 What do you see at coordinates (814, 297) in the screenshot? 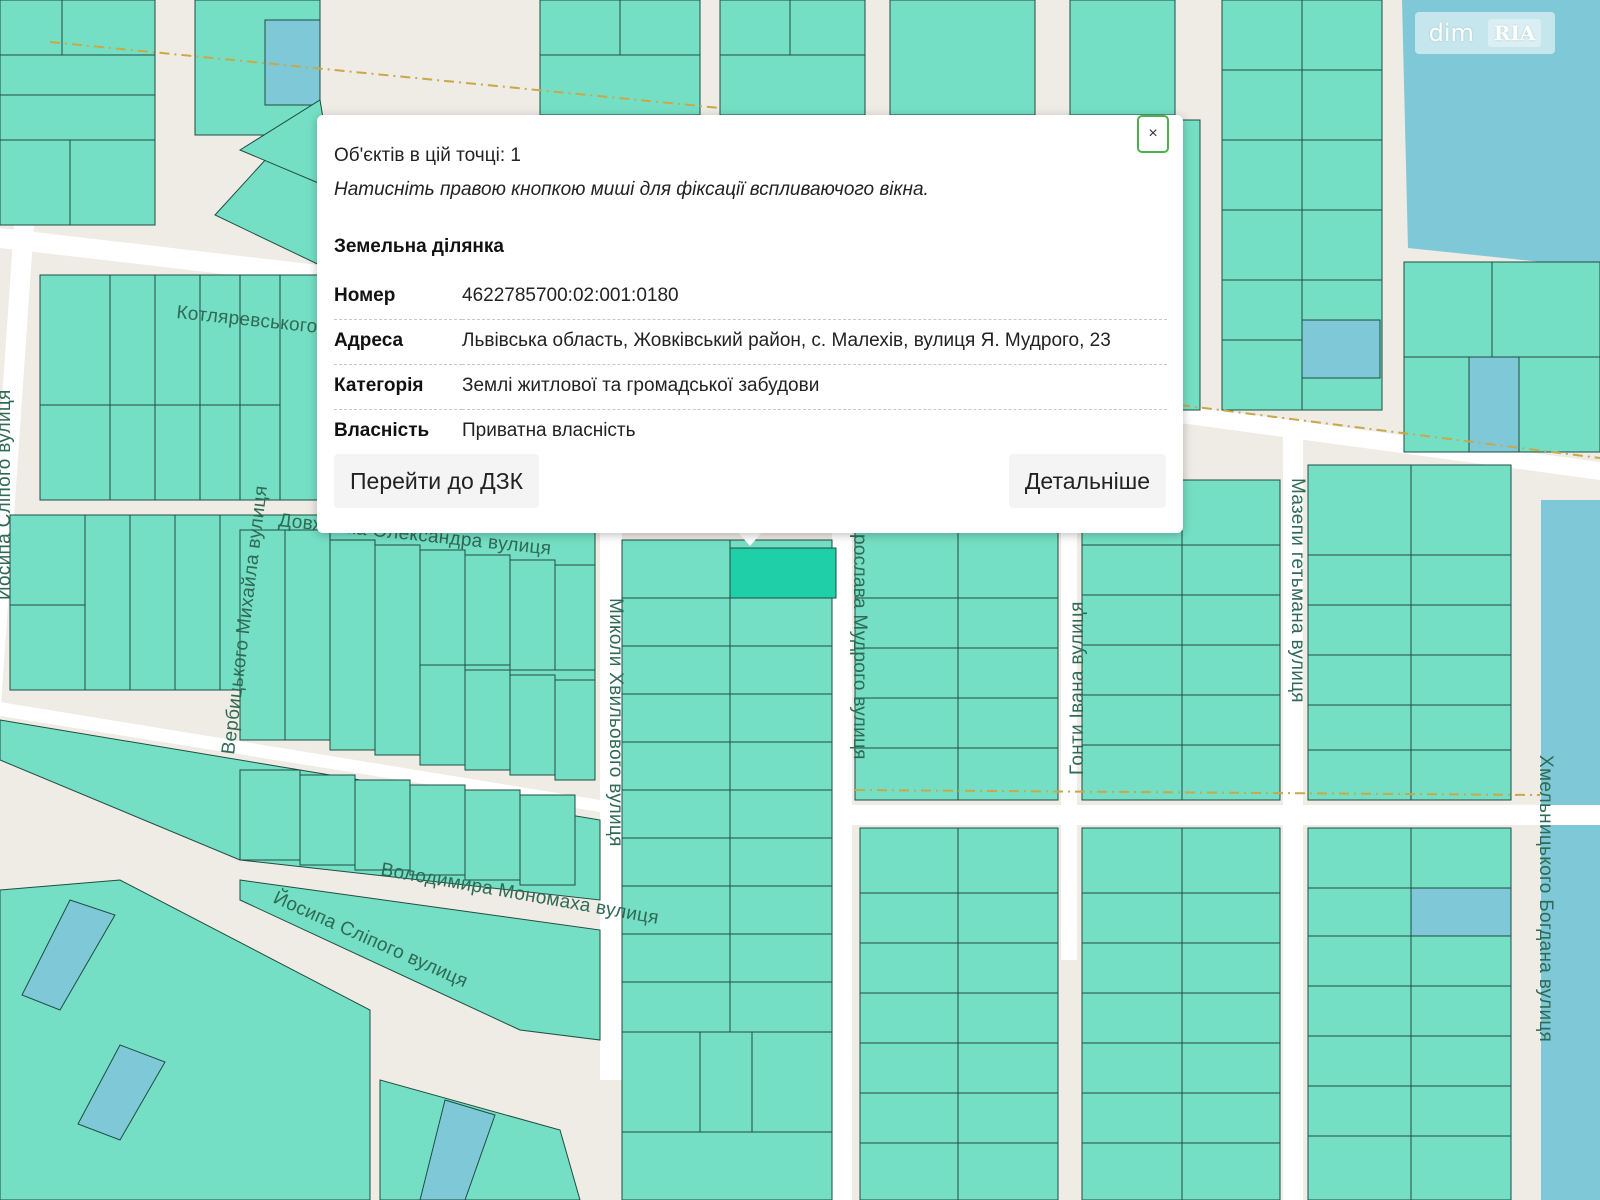
I see `detail-value: 4622785700:02:001:0180` at bounding box center [814, 297].